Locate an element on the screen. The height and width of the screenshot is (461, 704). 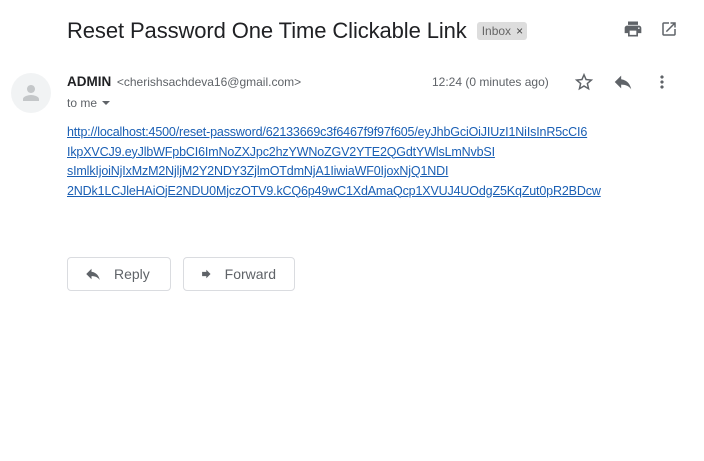
recipients-toggle: to me is located at coordinates (89, 103).